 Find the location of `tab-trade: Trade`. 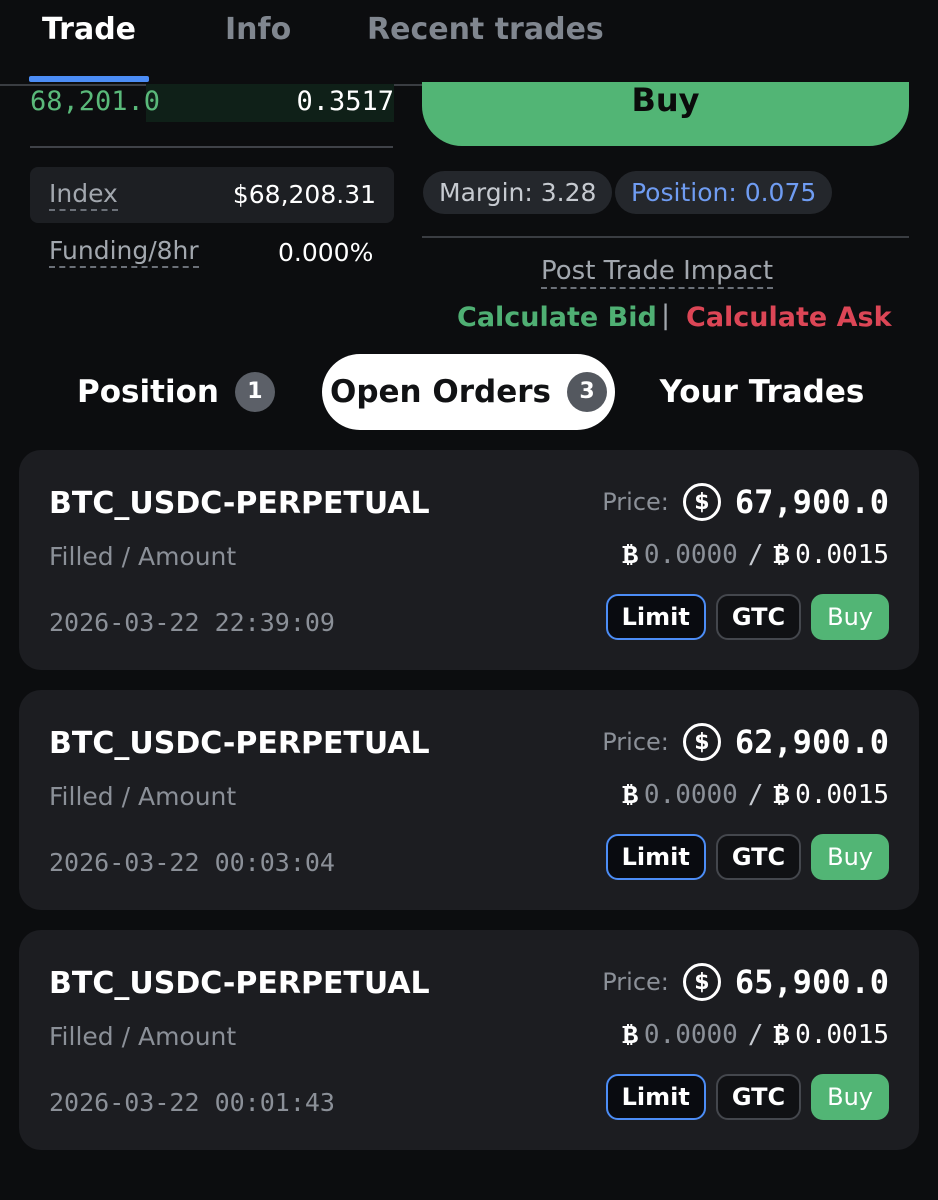

tab-trade: Trade is located at coordinates (89, 30).